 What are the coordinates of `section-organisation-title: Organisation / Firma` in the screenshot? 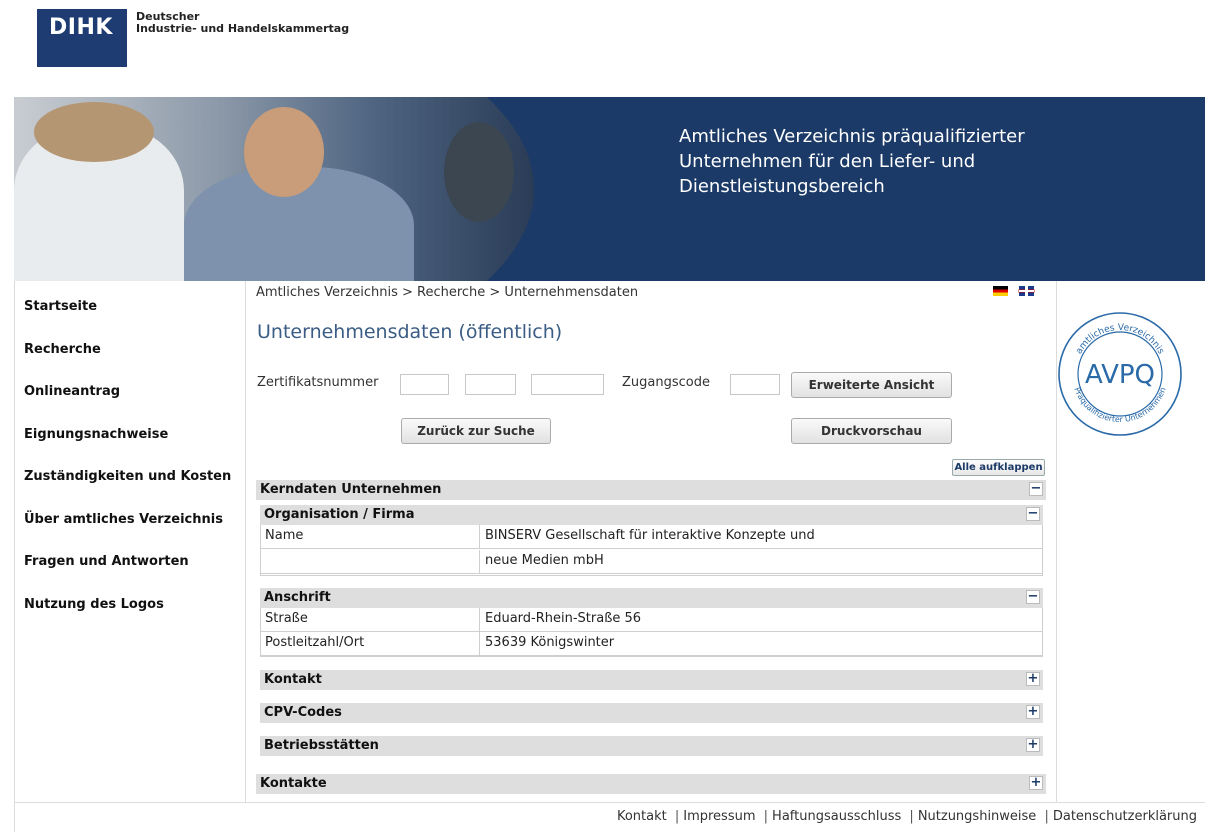 It's located at (339, 514).